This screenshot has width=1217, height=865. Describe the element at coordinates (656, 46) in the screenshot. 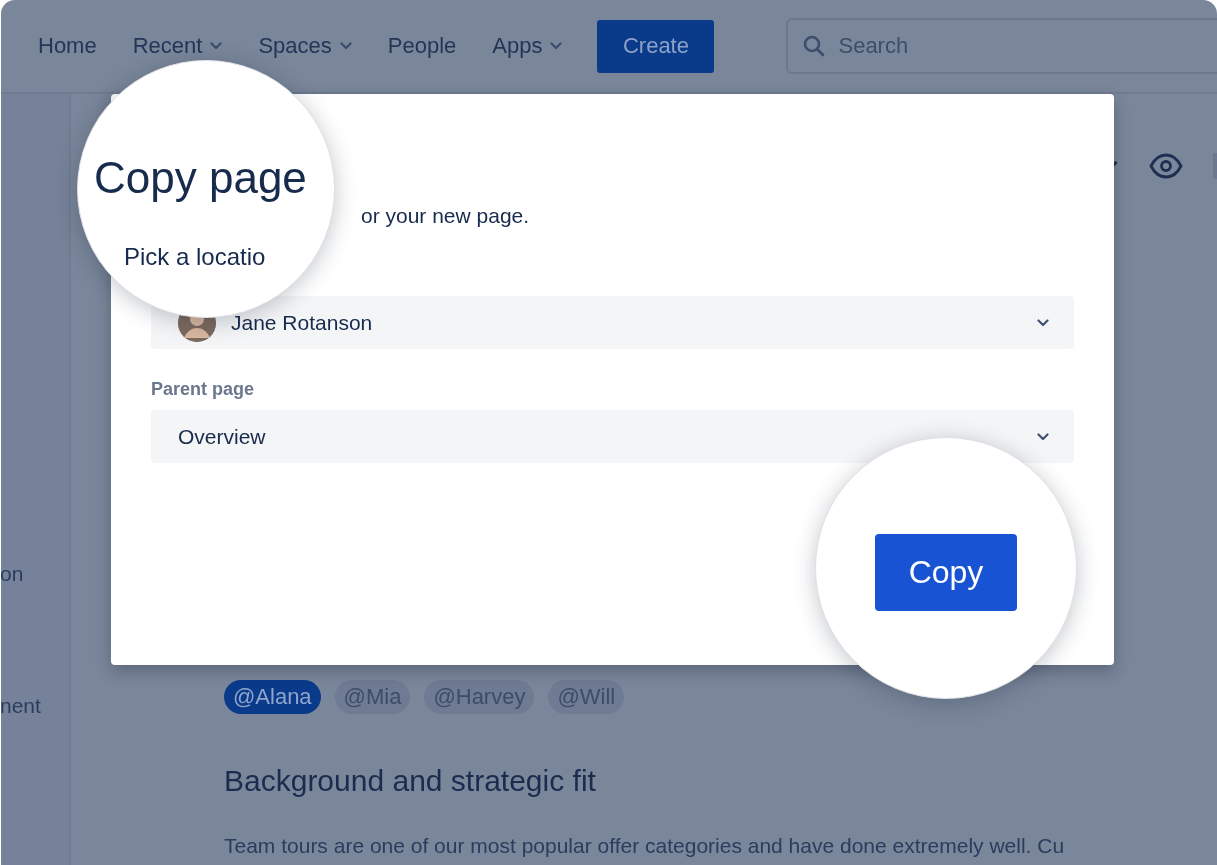

I see `create-button: Create` at that location.